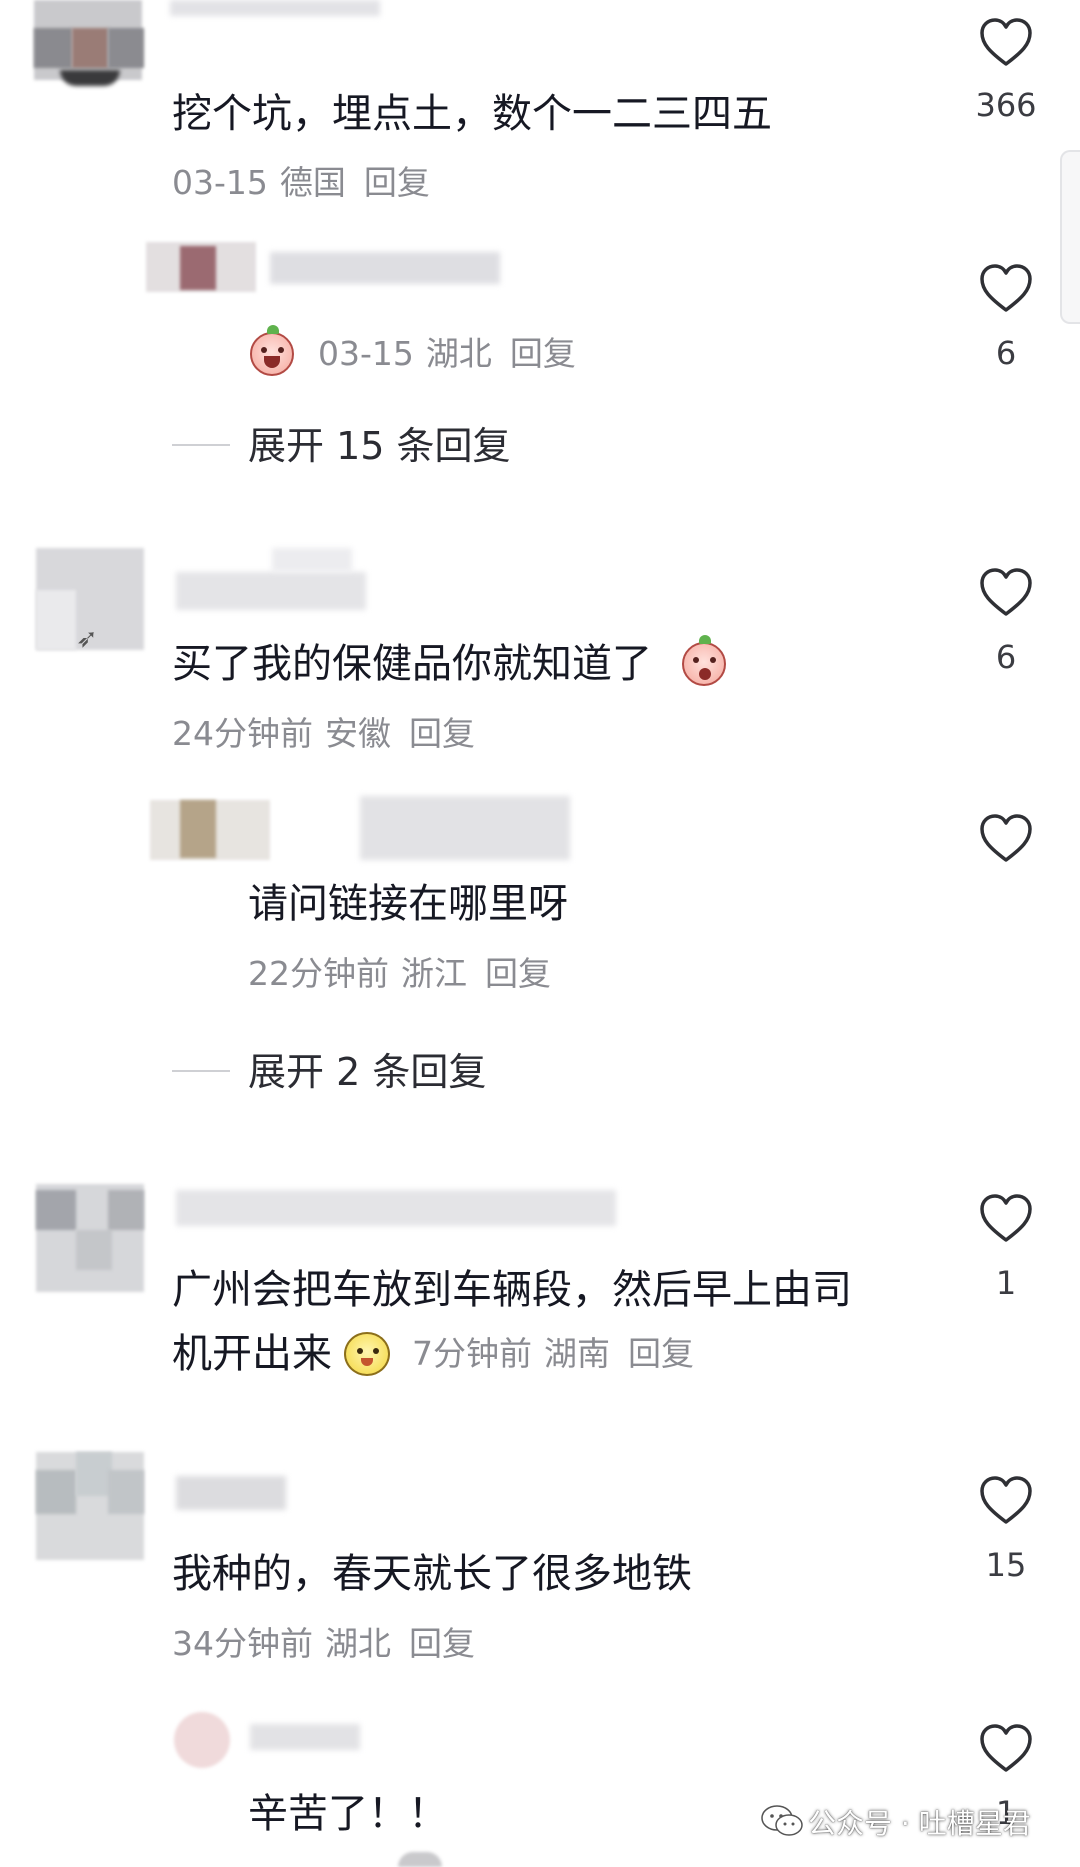 The width and height of the screenshot is (1080, 1867). I want to click on comment-meta: 7分钟前 湖南 回复, so click(559, 1354).